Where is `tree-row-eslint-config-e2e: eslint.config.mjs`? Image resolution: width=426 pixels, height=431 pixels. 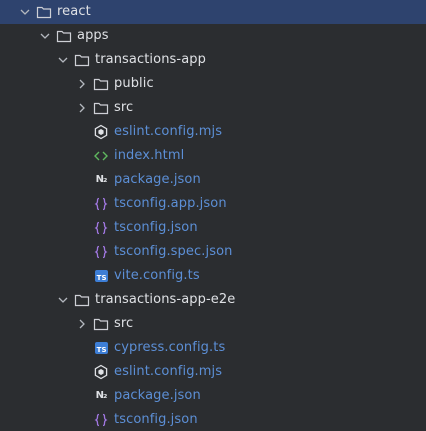 tree-row-eslint-config-e2e: eslint.config.mjs is located at coordinates (213, 372).